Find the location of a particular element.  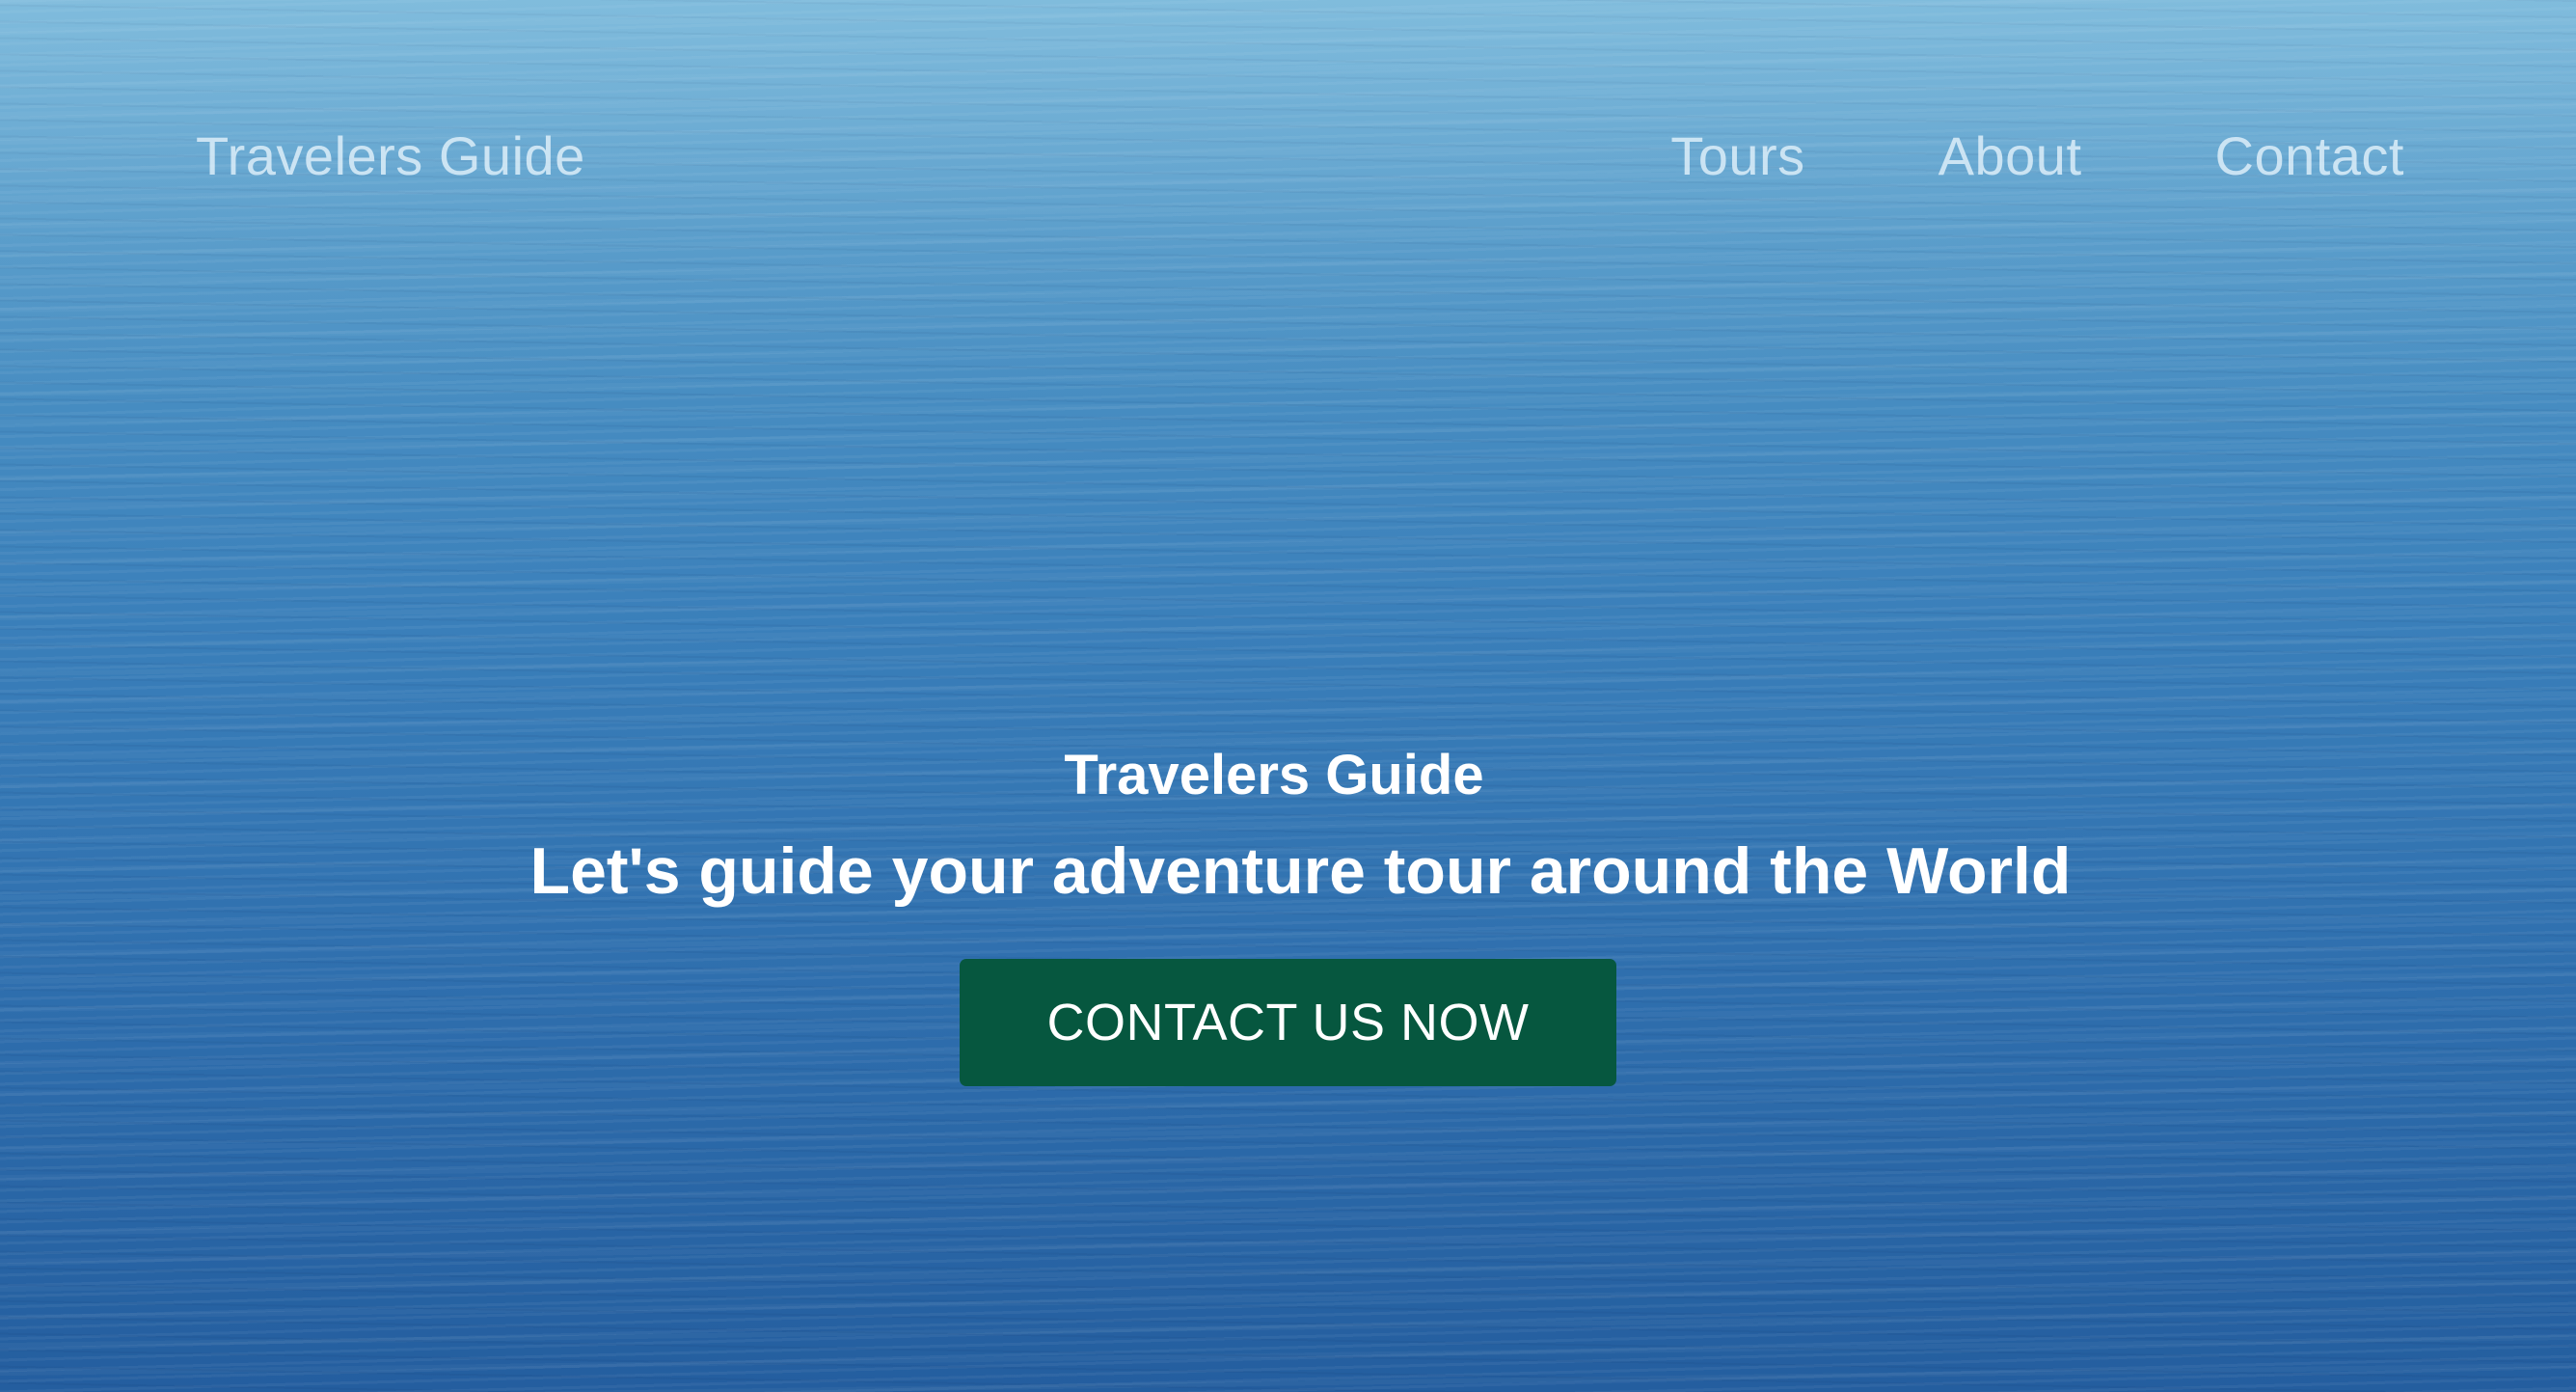

nav-link-contact: Contact is located at coordinates (2310, 156).